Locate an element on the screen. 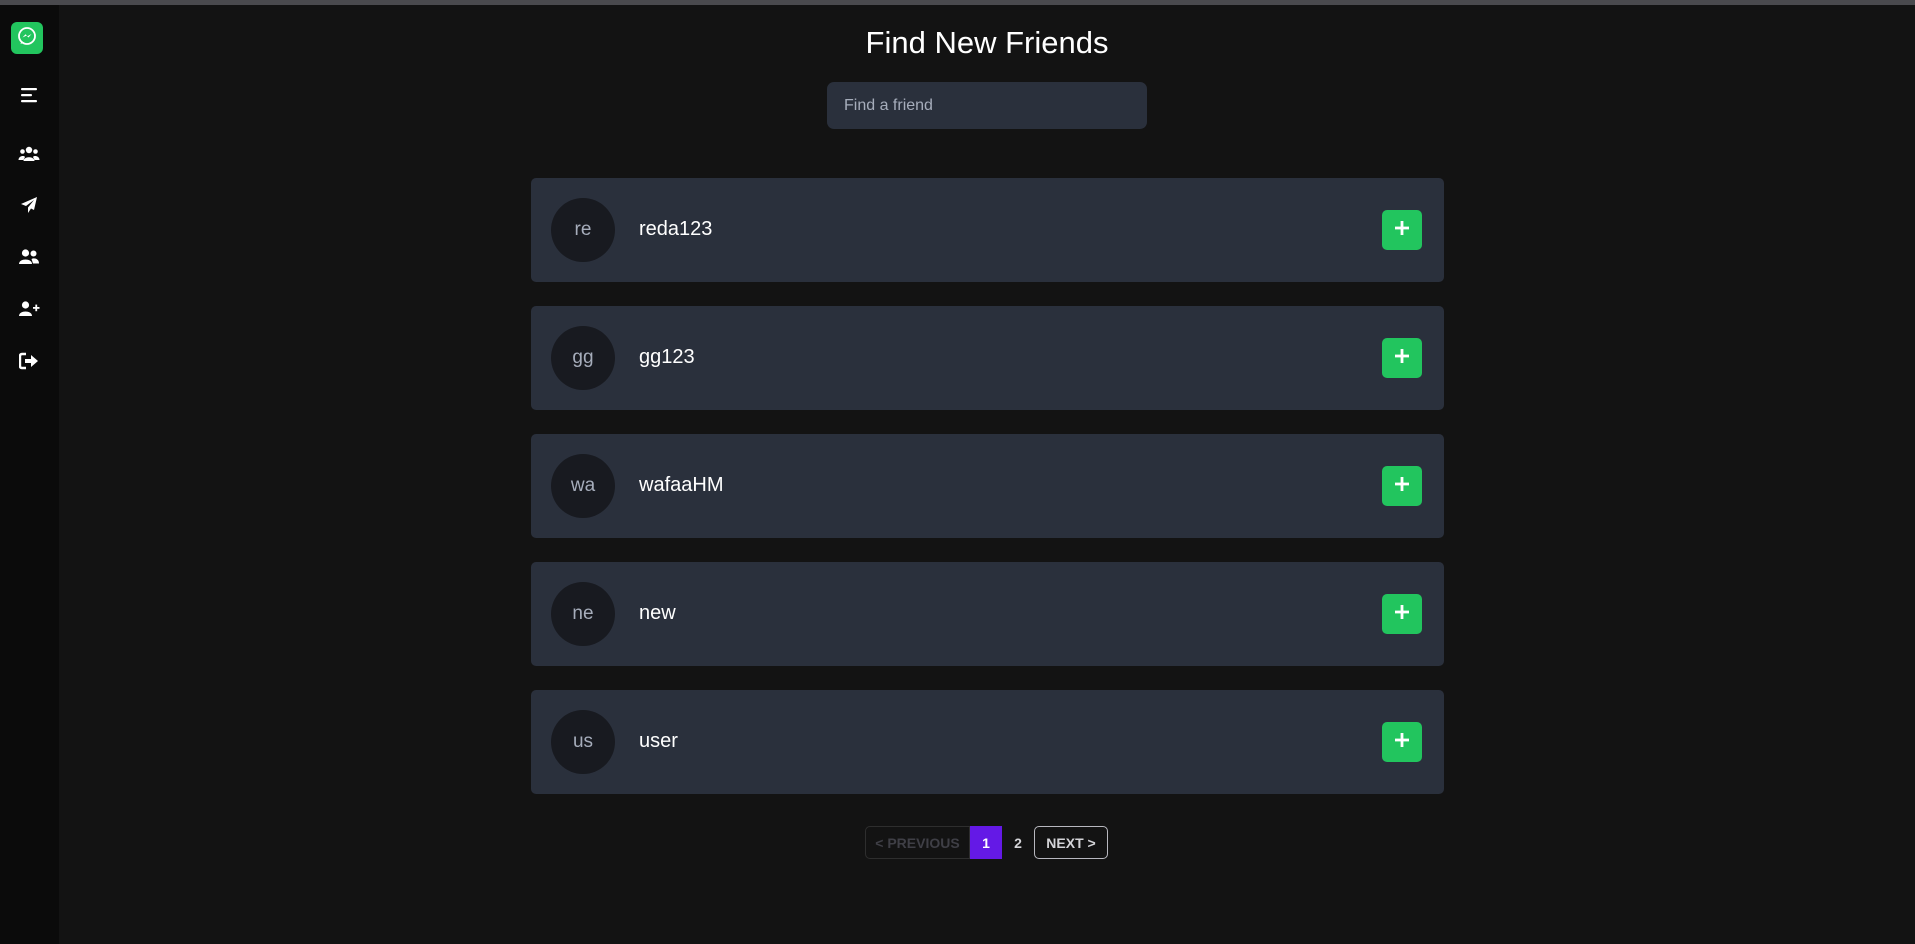 This screenshot has width=1915, height=944. paper-plane-icon is located at coordinates (29, 207).